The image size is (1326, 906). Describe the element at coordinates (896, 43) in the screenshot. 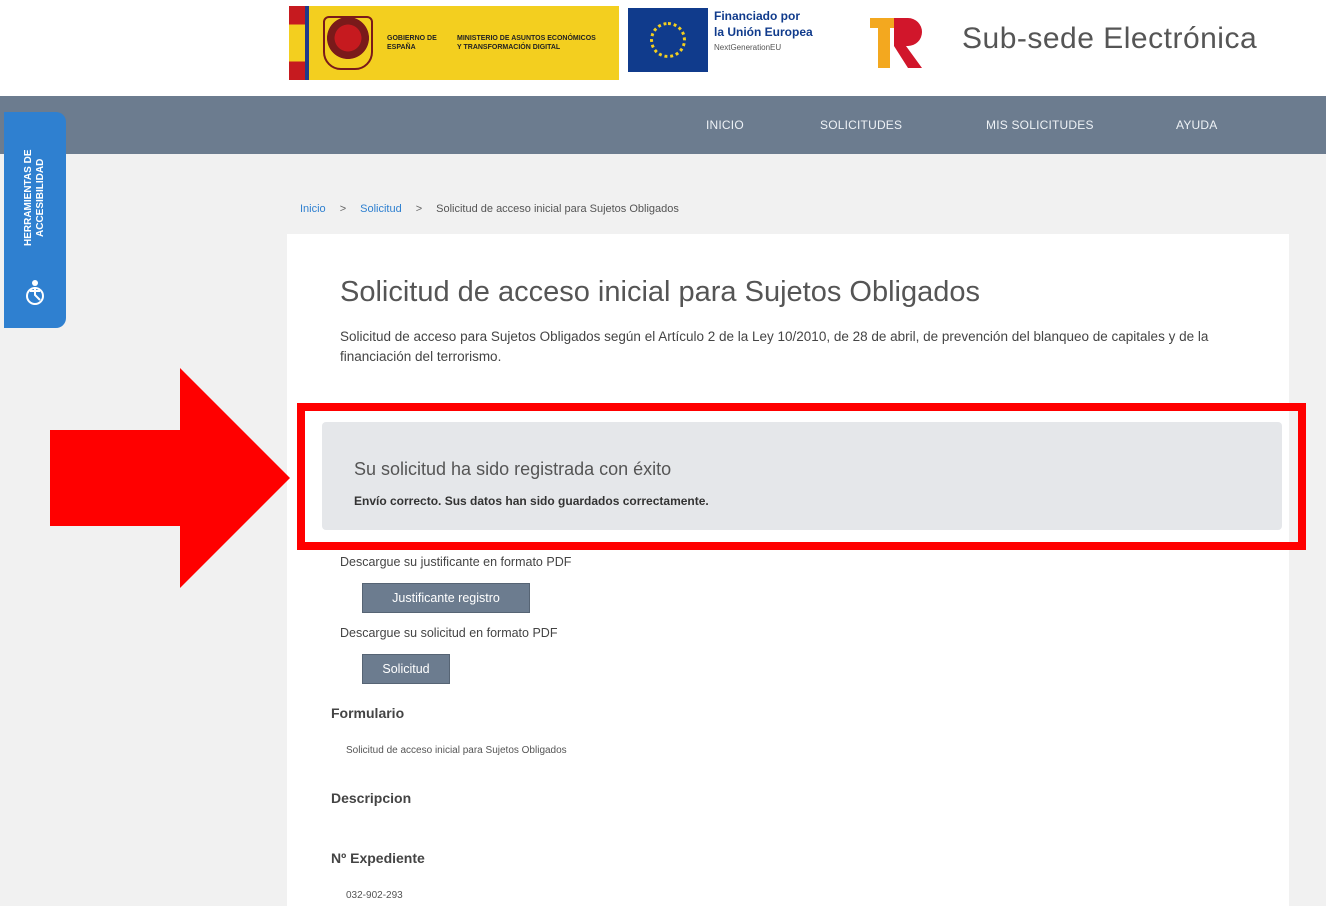

I see `recovery-plan-logo-icon` at that location.